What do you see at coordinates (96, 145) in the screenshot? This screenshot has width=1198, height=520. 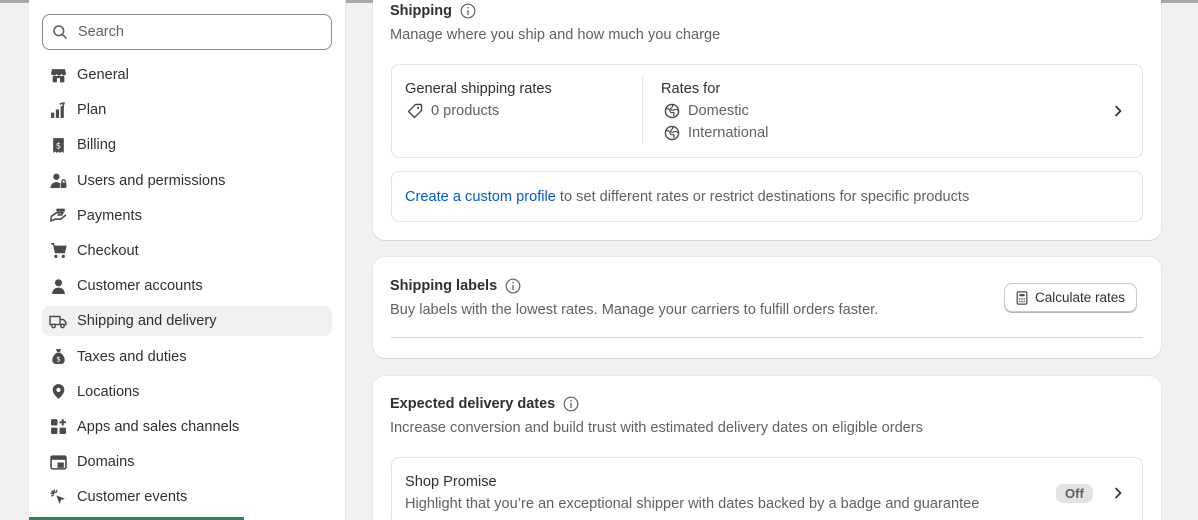 I see `sidebar-item-label: Billing` at bounding box center [96, 145].